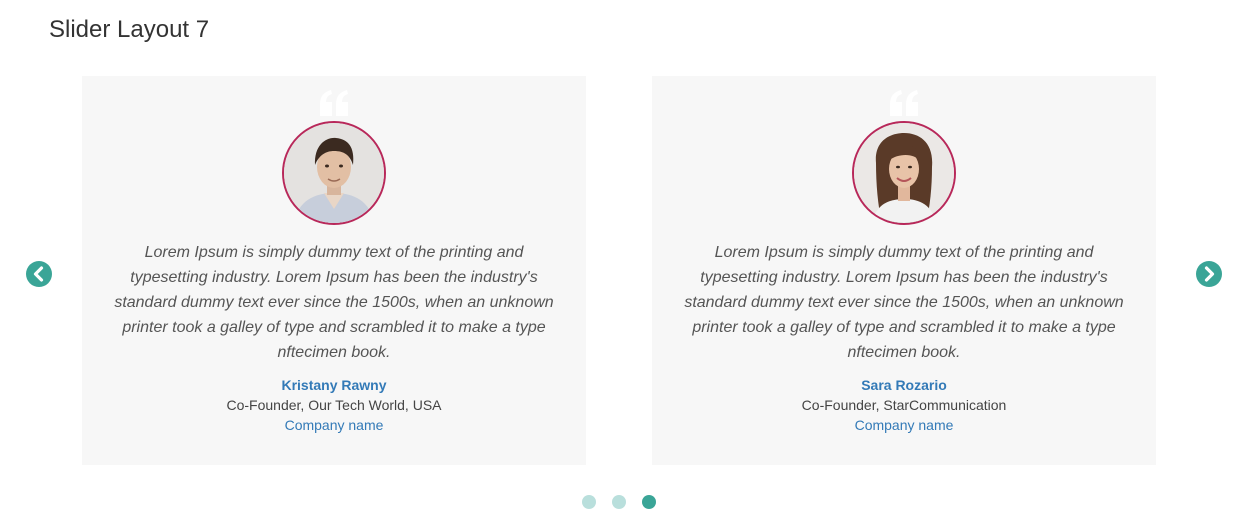 The height and width of the screenshot is (518, 1253). Describe the element at coordinates (904, 385) in the screenshot. I see `person-name: Sara Rozario` at that location.